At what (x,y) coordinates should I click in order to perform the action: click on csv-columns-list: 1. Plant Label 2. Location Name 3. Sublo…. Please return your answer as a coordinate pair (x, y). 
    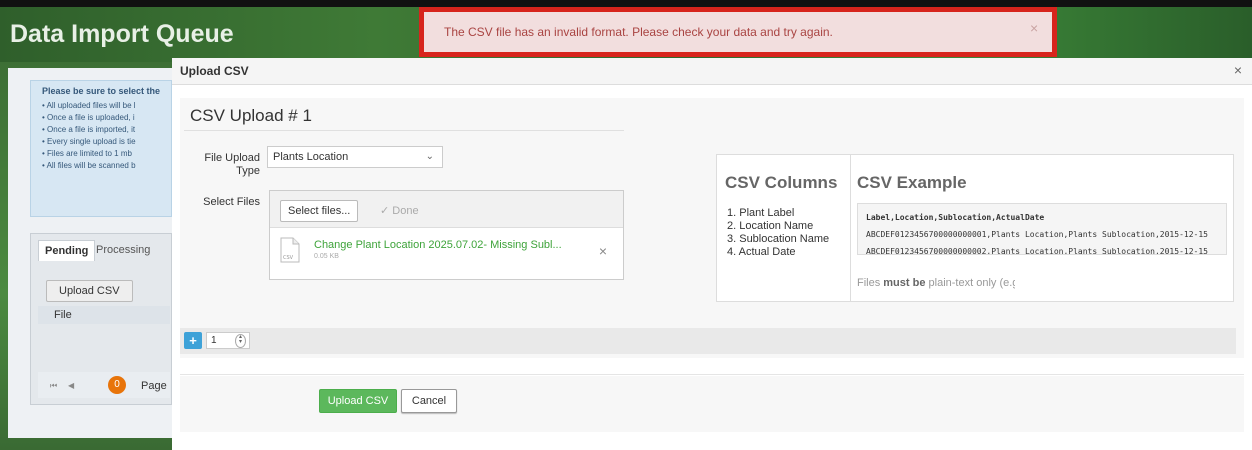
    Looking at the image, I should click on (778, 233).